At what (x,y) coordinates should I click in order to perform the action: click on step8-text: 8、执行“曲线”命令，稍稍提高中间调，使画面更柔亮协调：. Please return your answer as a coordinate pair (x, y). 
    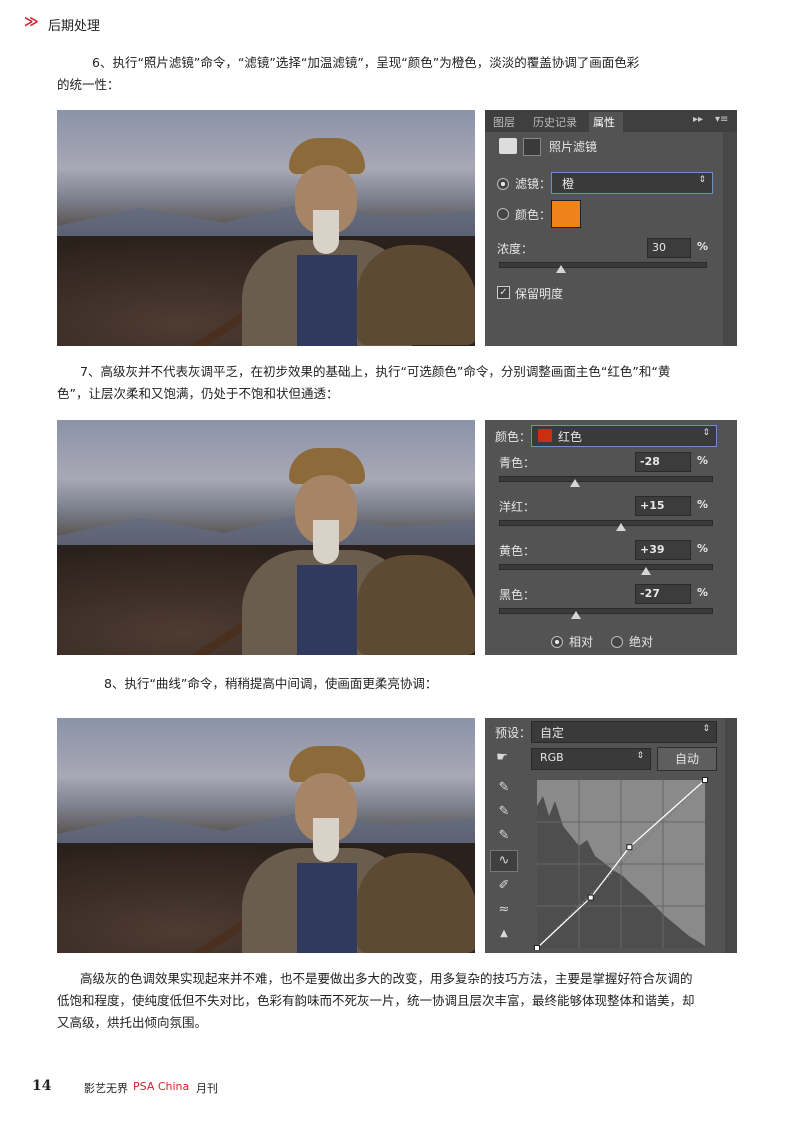
    Looking at the image, I should click on (271, 683).